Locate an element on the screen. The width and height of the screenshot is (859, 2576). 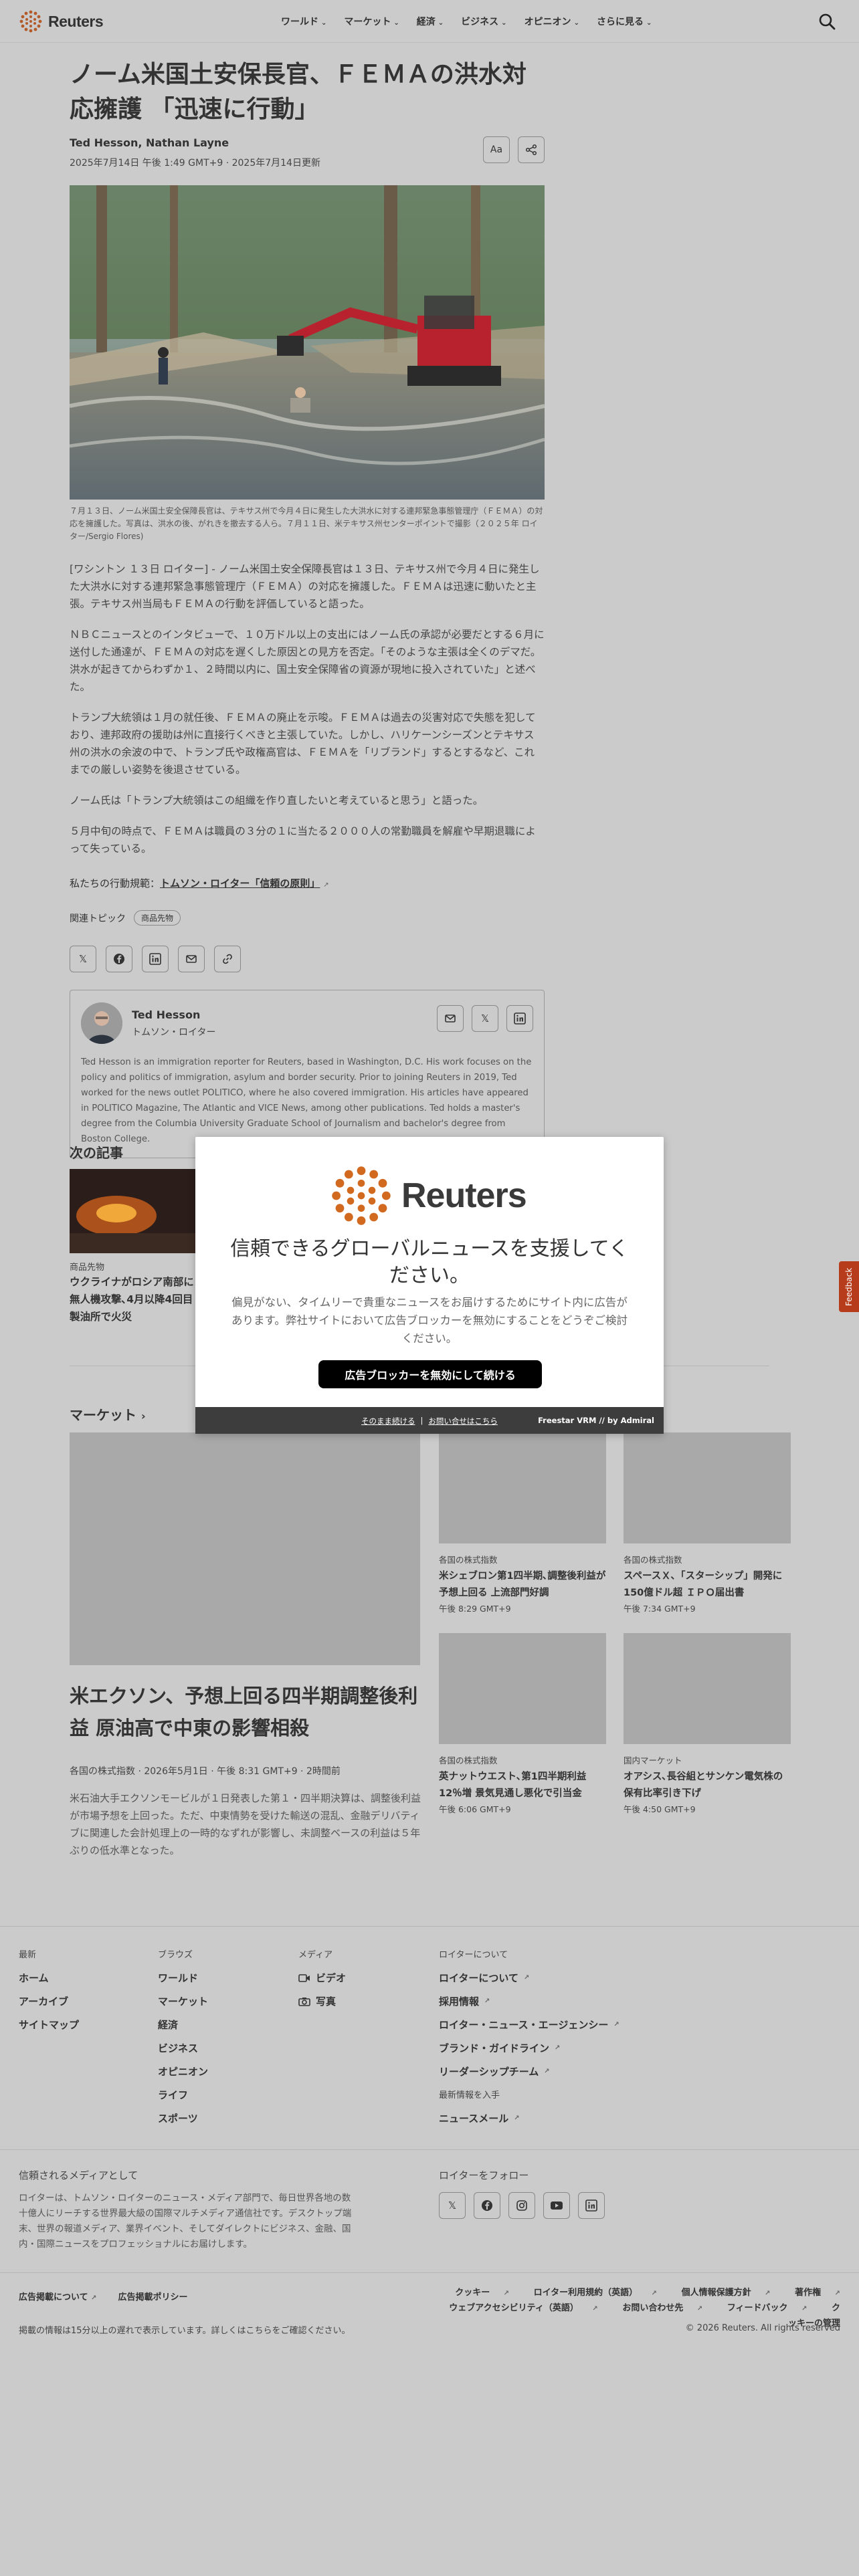
footer-link: ライフ is located at coordinates (183, 2095).